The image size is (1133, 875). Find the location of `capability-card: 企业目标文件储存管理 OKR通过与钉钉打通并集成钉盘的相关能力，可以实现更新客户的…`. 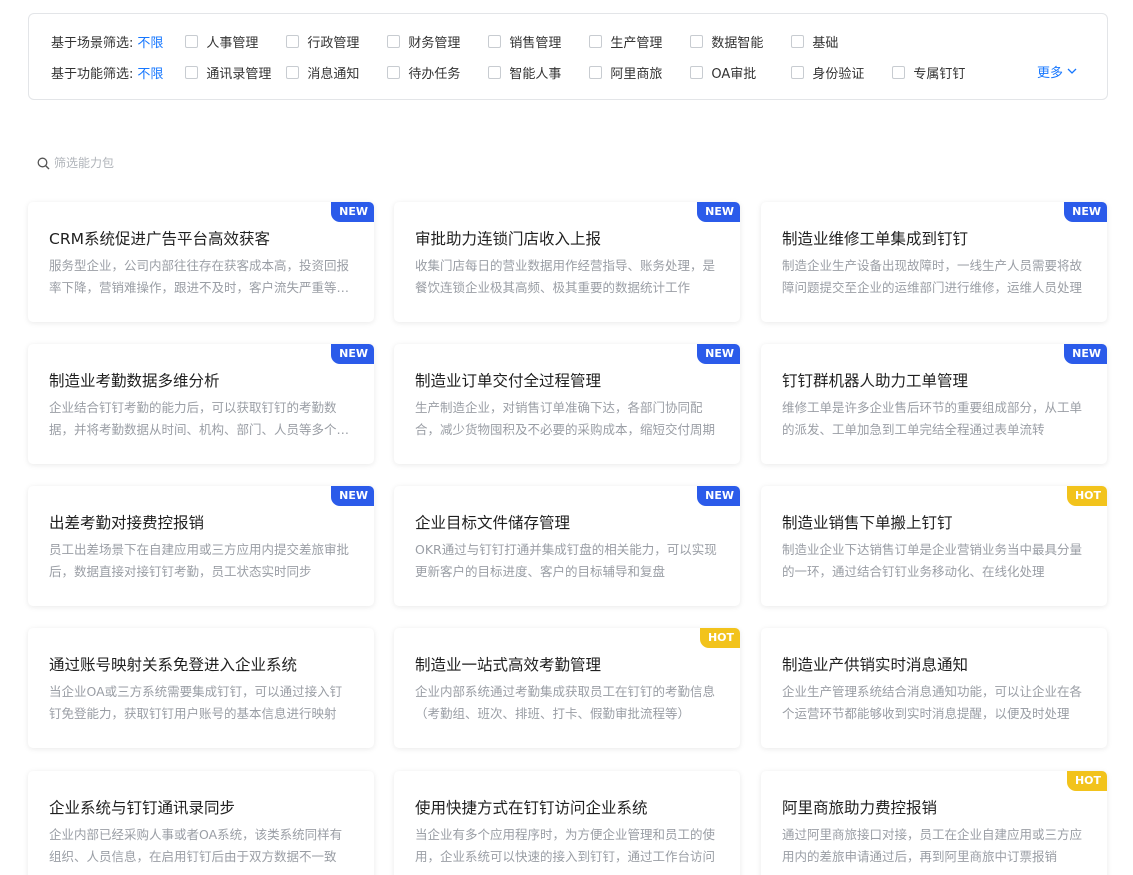

capability-card: 企业目标文件储存管理 OKR通过与钉钉打通并集成钉盘的相关能力，可以实现更新客户的… is located at coordinates (567, 546).